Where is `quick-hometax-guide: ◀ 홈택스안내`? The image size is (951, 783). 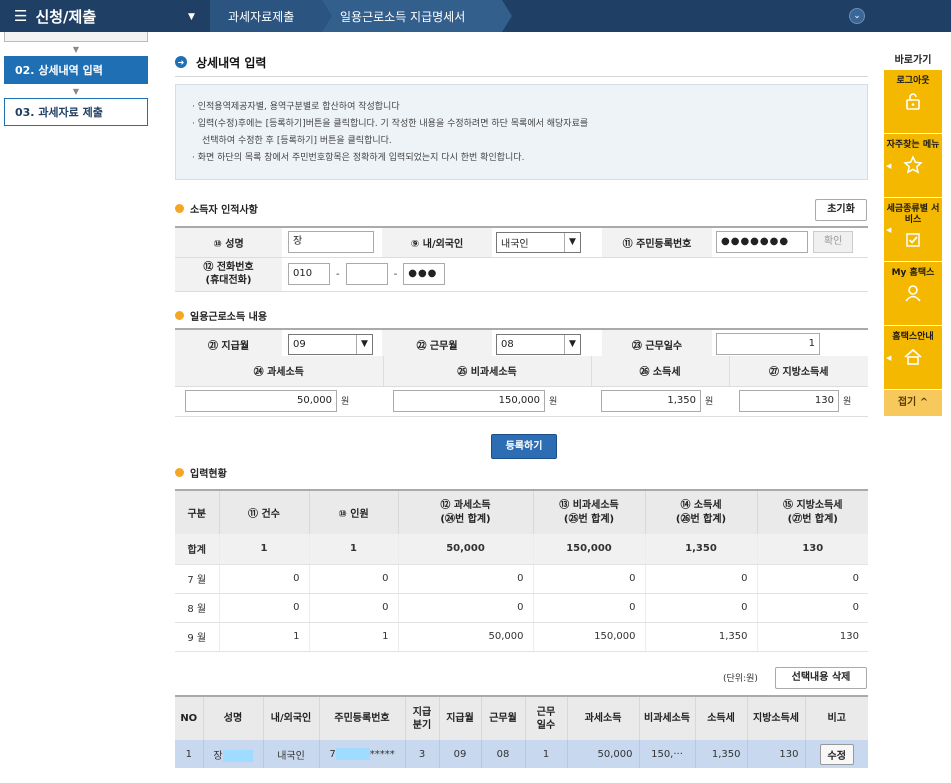 quick-hometax-guide: ◀ 홈택스안내 is located at coordinates (913, 358).